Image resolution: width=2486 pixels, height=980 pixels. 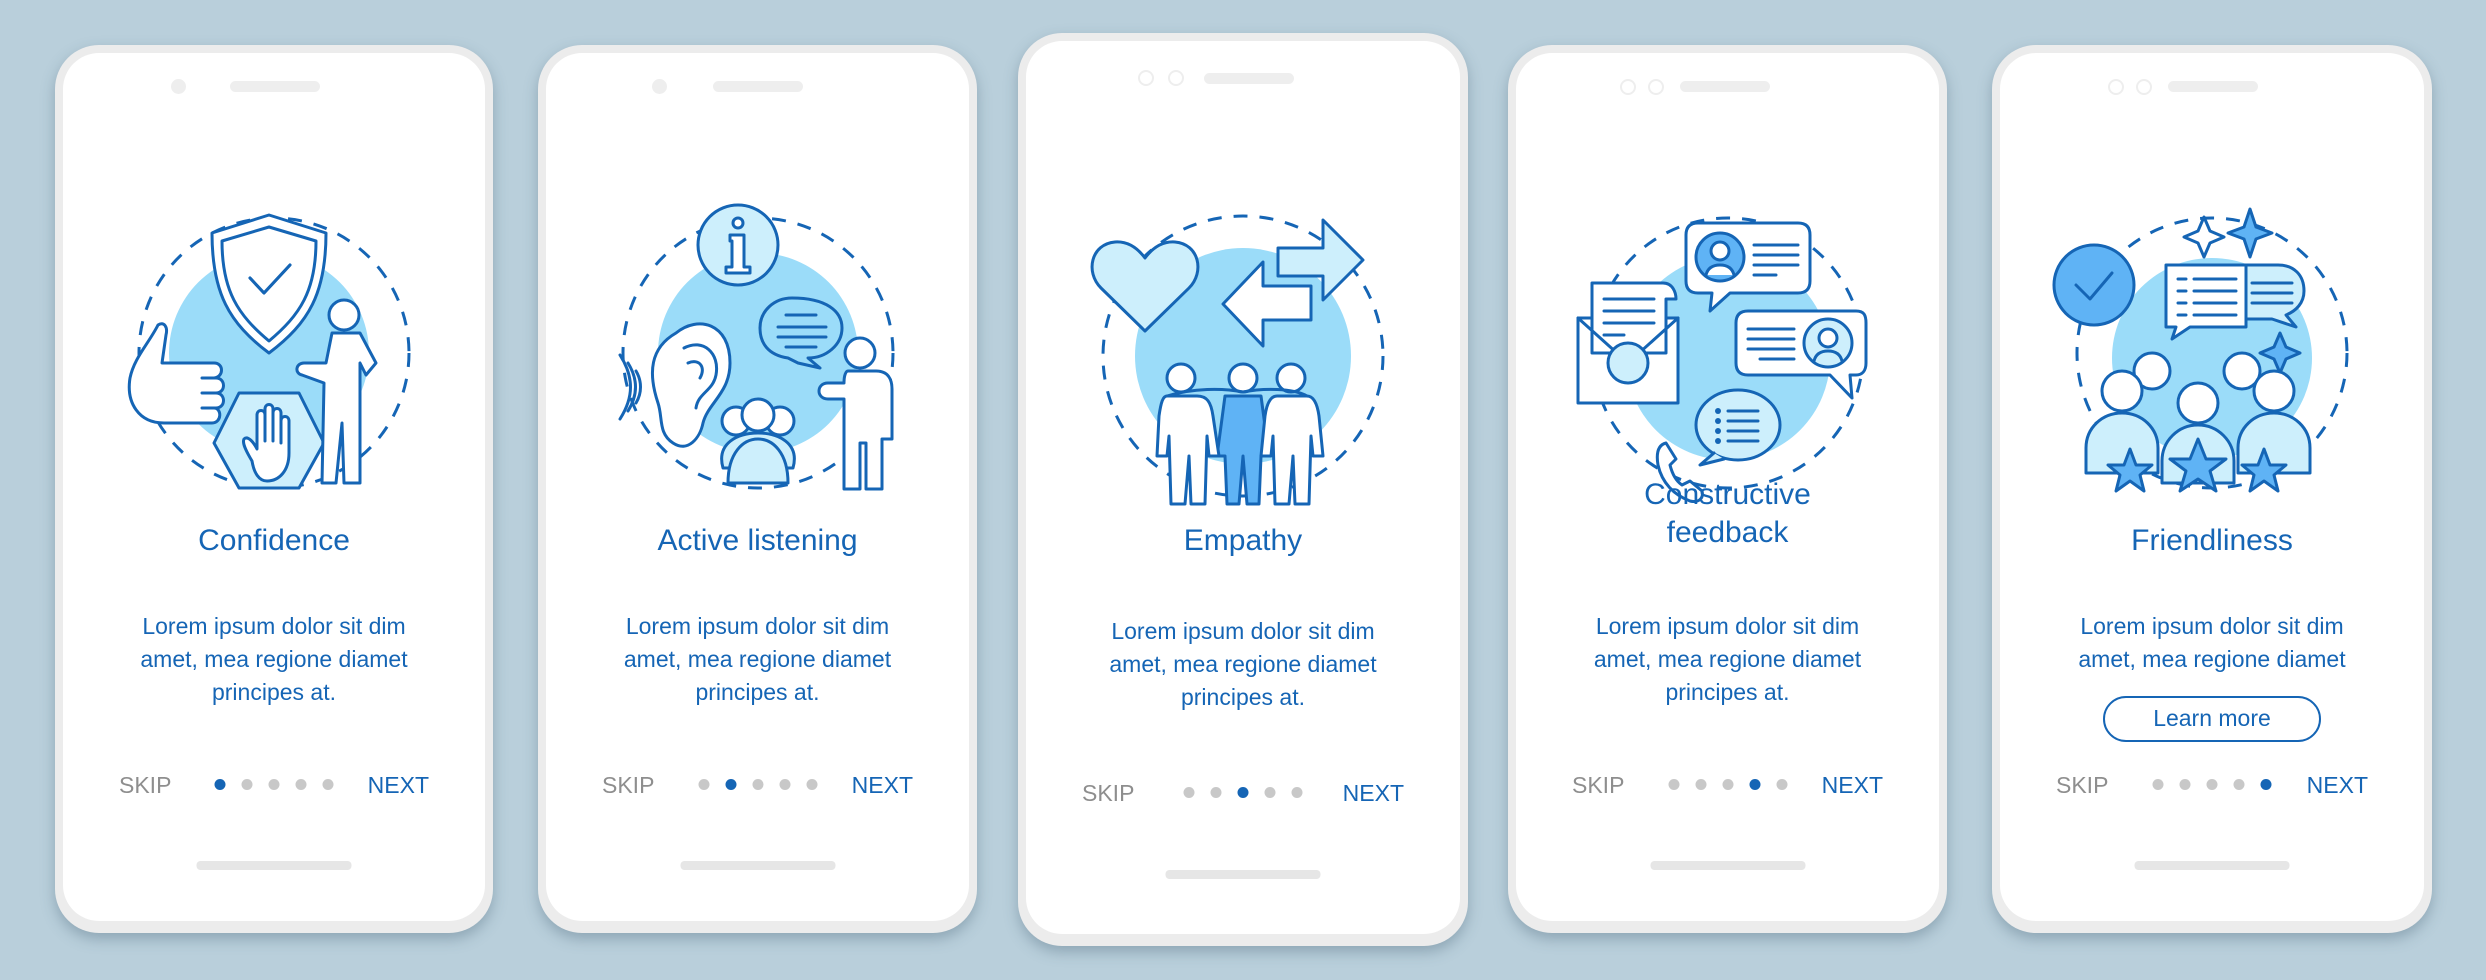 What do you see at coordinates (1727, 494) in the screenshot?
I see `title-line: Constructive` at bounding box center [1727, 494].